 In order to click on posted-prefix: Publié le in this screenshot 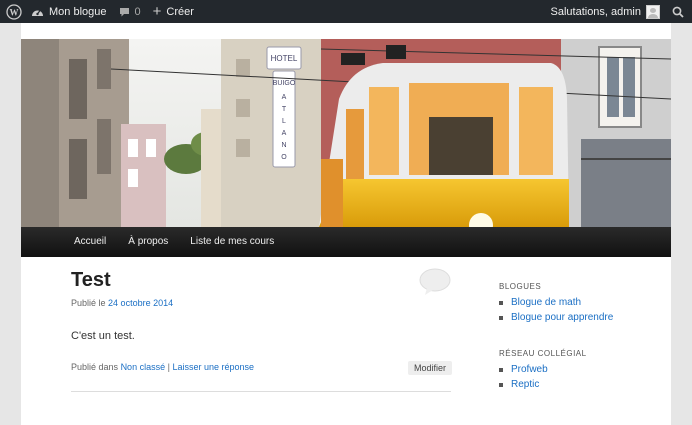, I will do `click(88, 303)`.